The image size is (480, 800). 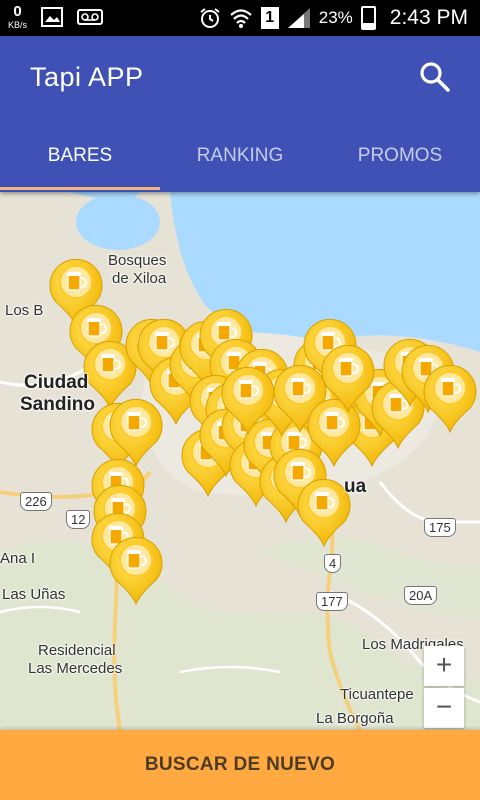 What do you see at coordinates (444, 666) in the screenshot?
I see `zoom-in-button: +` at bounding box center [444, 666].